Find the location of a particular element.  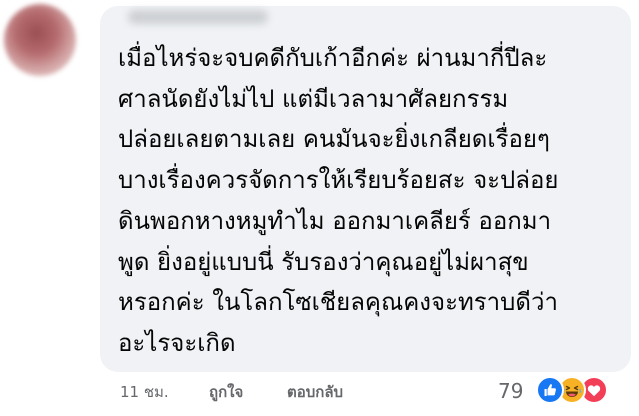

comment-actions: 11 ชม. ถูกใจ ตอบกลับ 79 is located at coordinates (319, 394).